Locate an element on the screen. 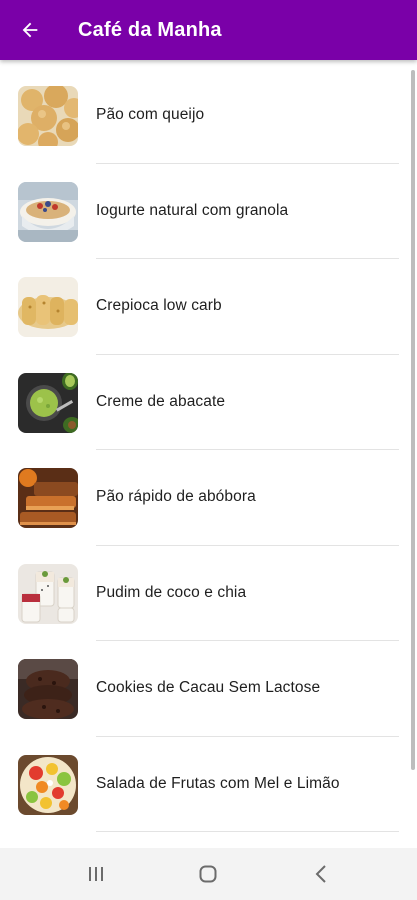  list-item: Pão com queijo is located at coordinates (208, 116).